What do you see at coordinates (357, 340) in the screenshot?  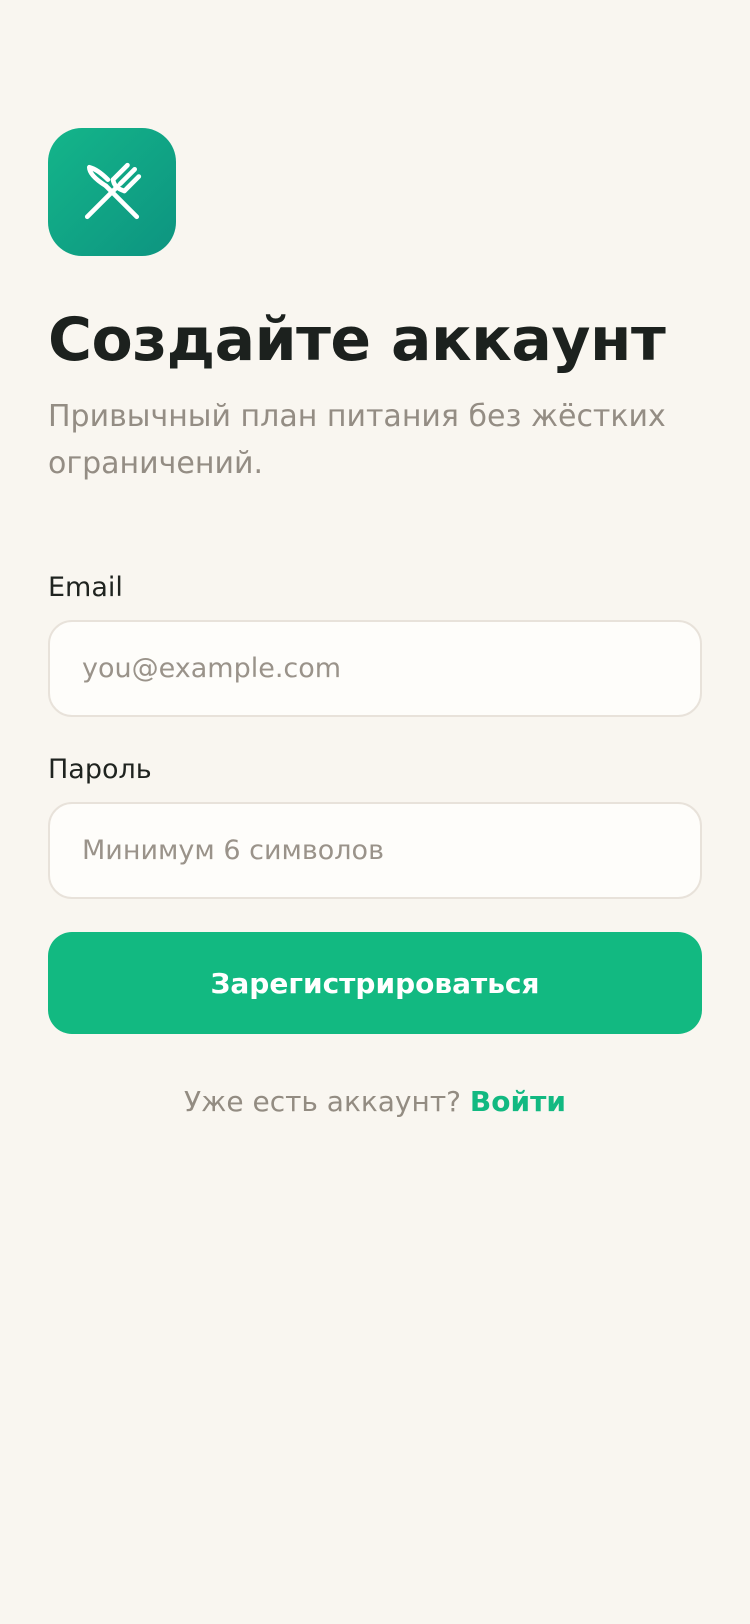 I see `page-title: Создайте аккаунт` at bounding box center [357, 340].